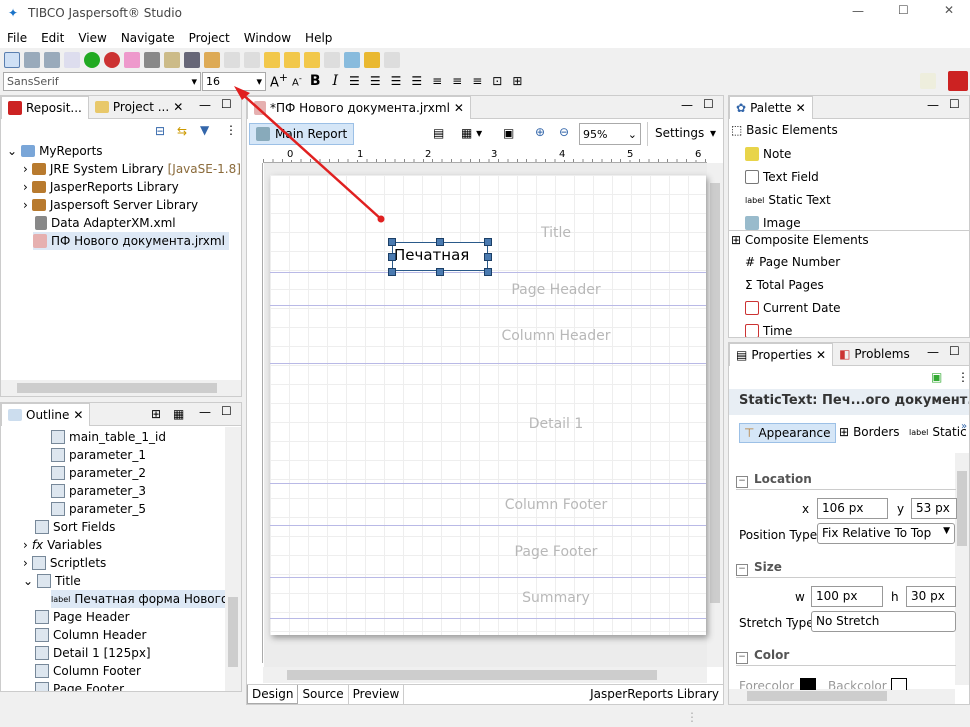  Describe the element at coordinates (736, 240) in the screenshot. I see `drawer-icon: ⊞` at that location.